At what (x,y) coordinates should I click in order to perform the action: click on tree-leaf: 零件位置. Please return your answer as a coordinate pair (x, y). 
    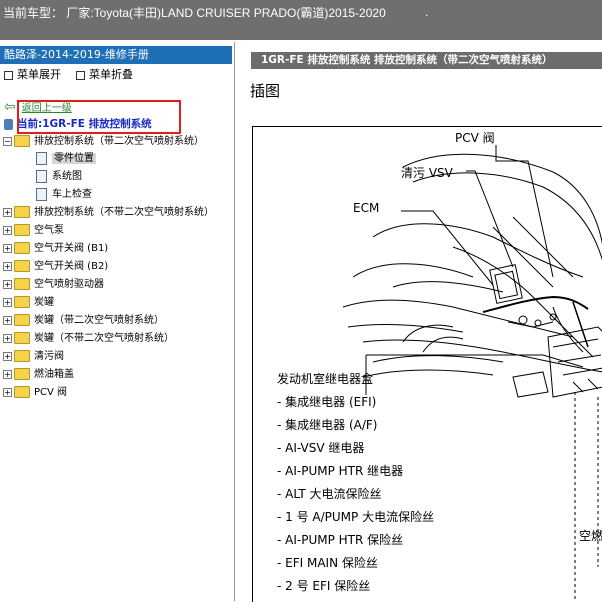
    Looking at the image, I should click on (66, 159).